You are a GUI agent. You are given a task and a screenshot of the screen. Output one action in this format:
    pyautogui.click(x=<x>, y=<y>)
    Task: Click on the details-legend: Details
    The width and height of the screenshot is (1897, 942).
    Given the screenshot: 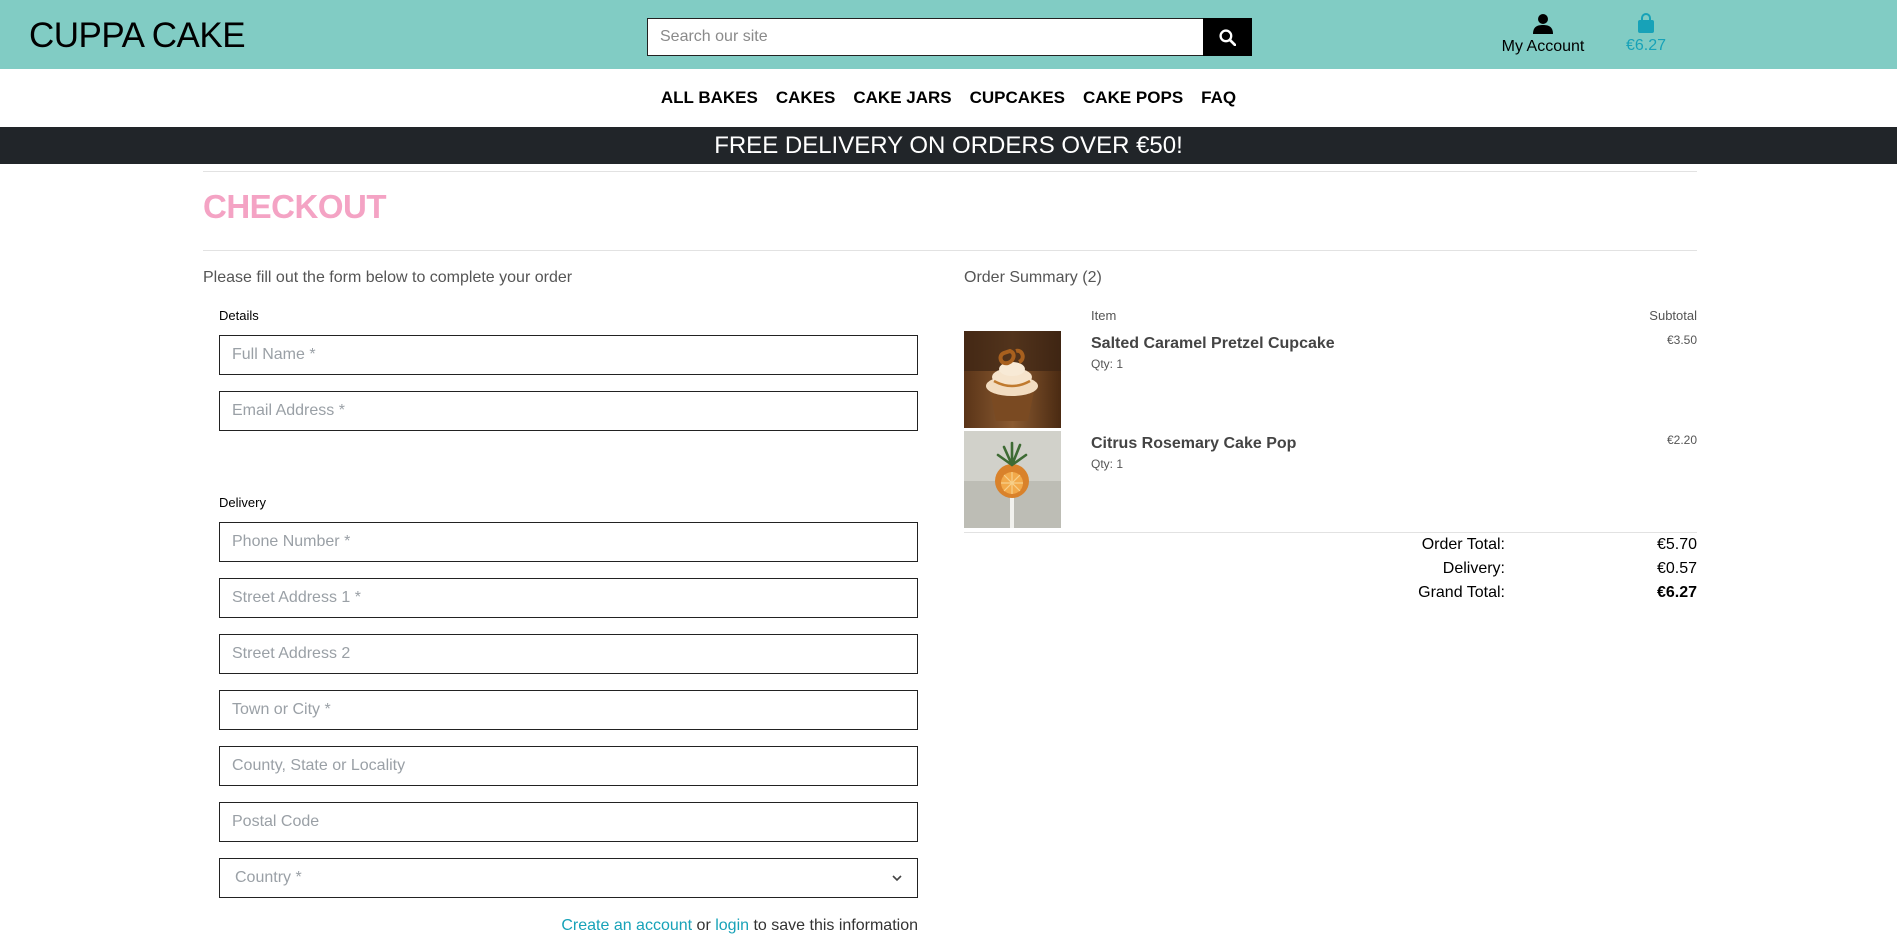 What is the action you would take?
    pyautogui.click(x=239, y=315)
    